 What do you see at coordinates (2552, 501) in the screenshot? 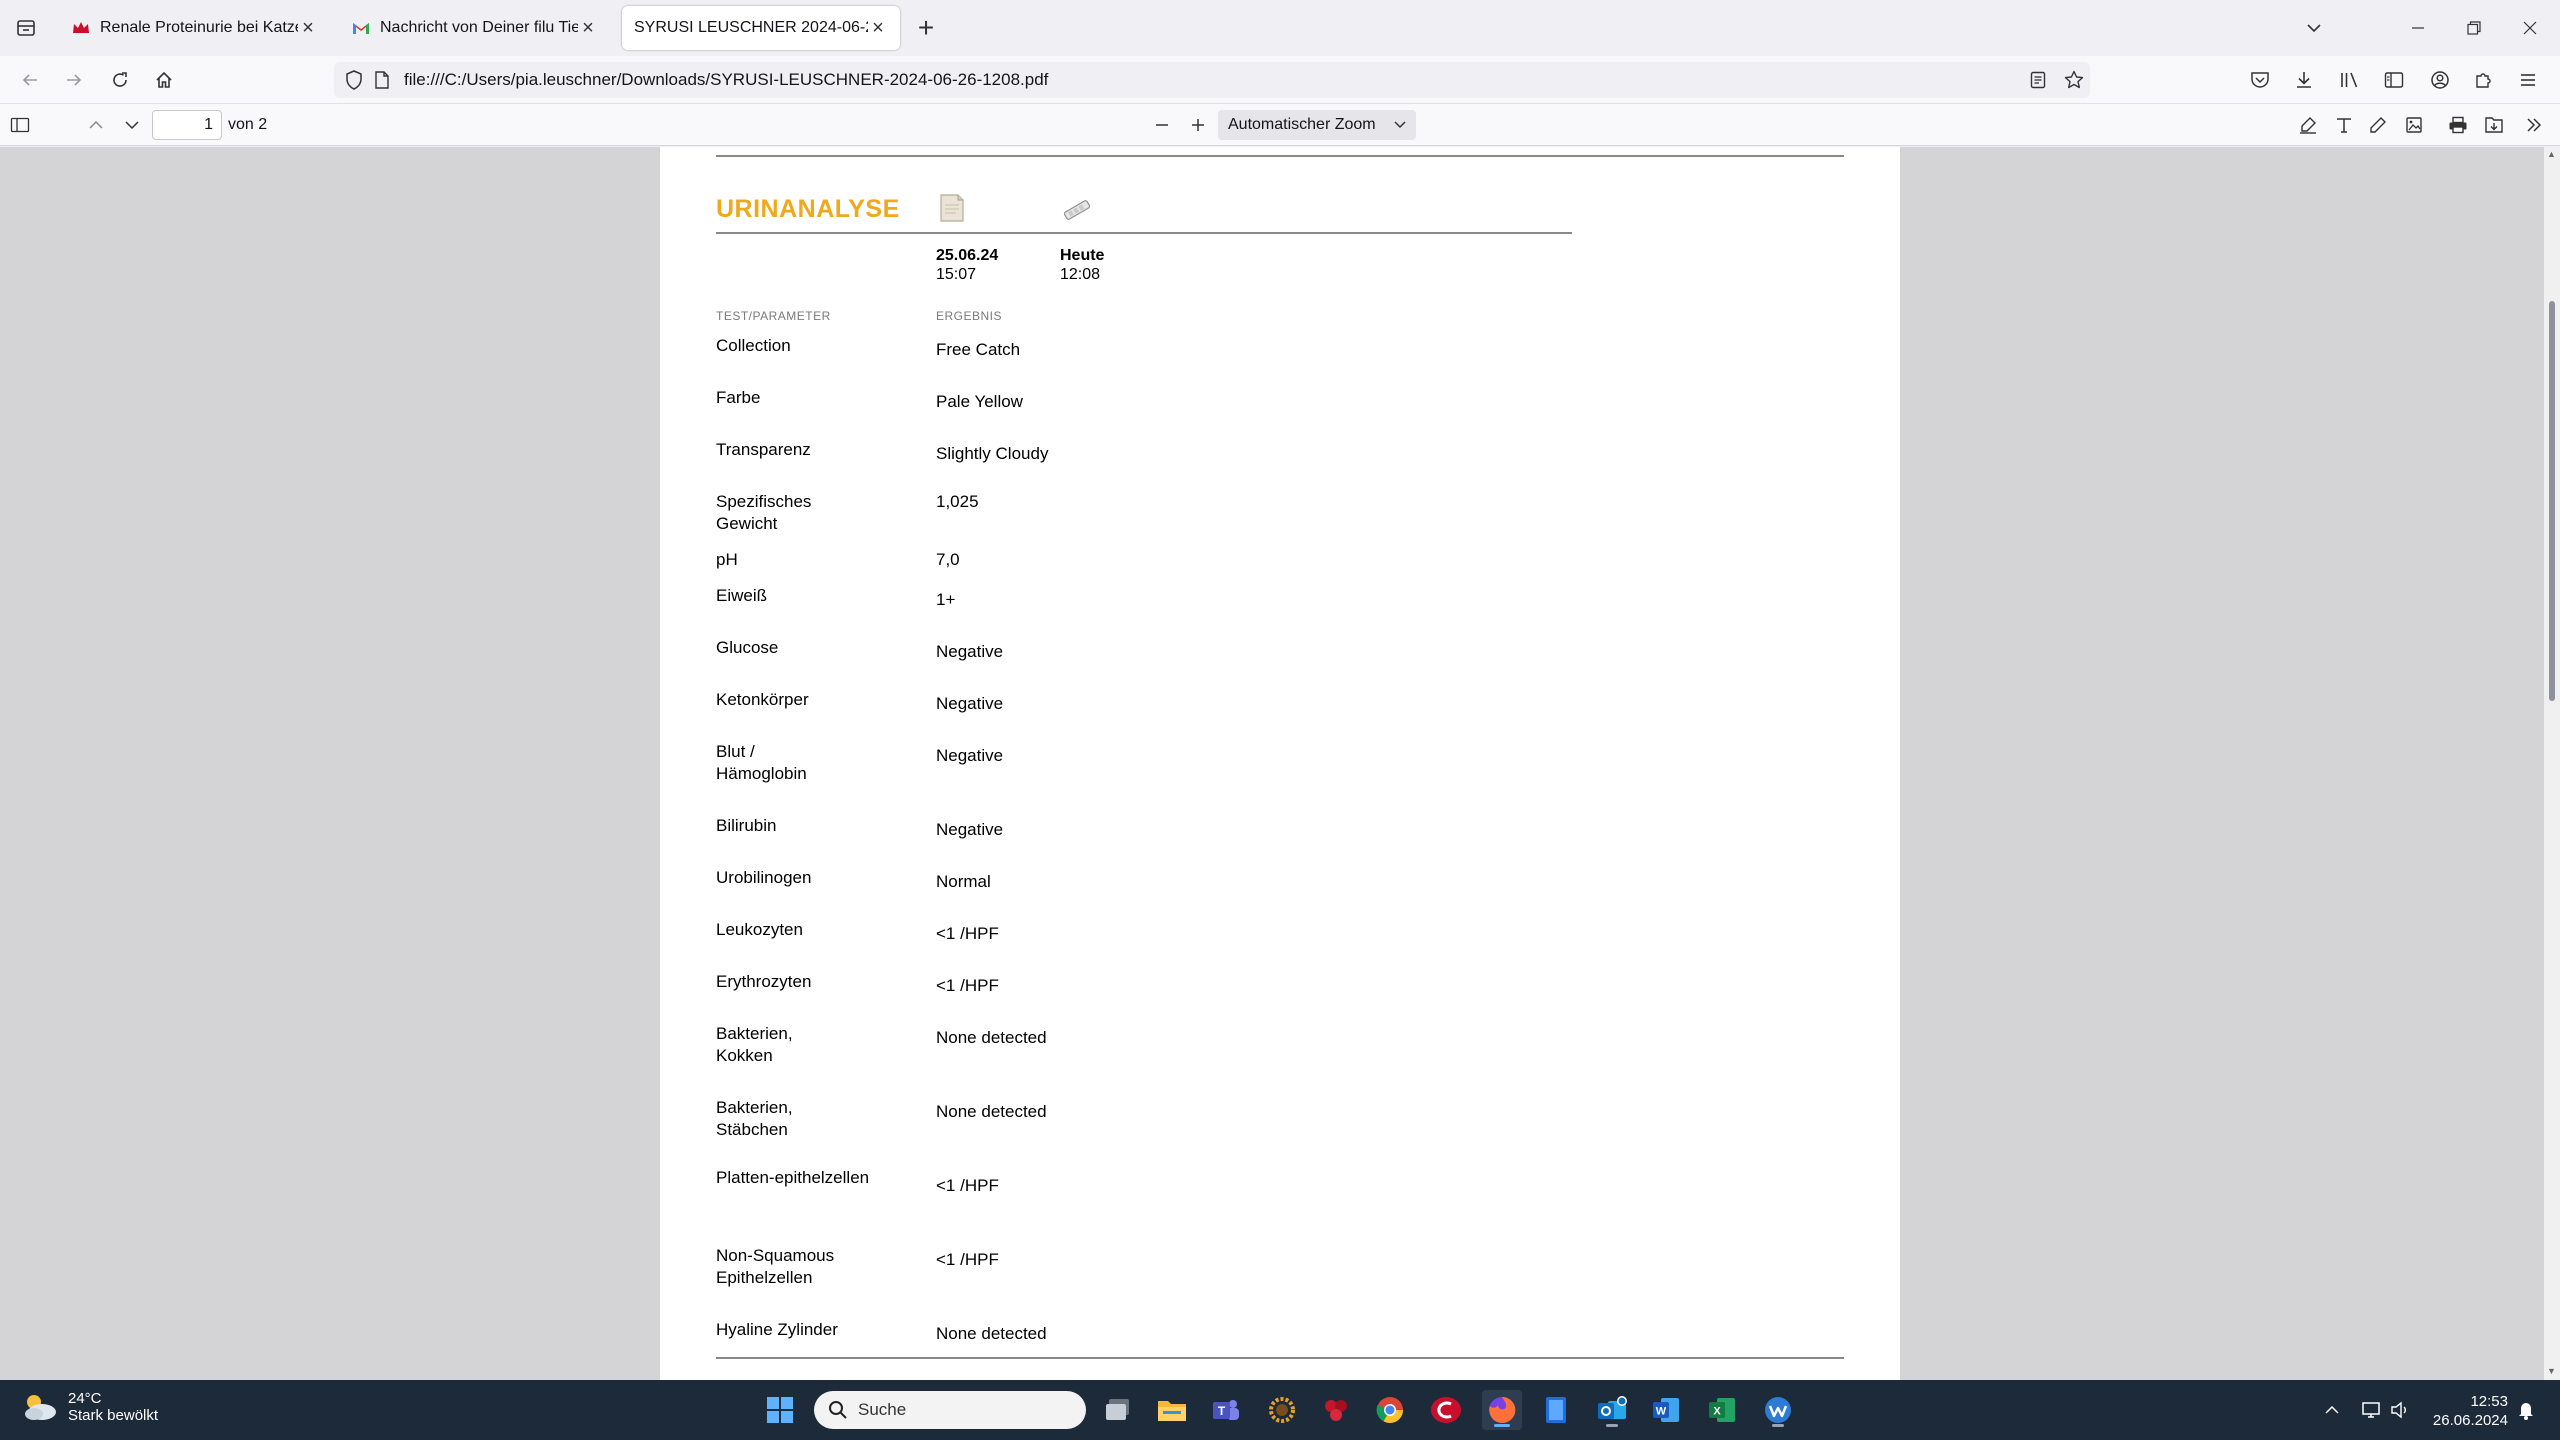
I see `scrollbar-thumb` at bounding box center [2552, 501].